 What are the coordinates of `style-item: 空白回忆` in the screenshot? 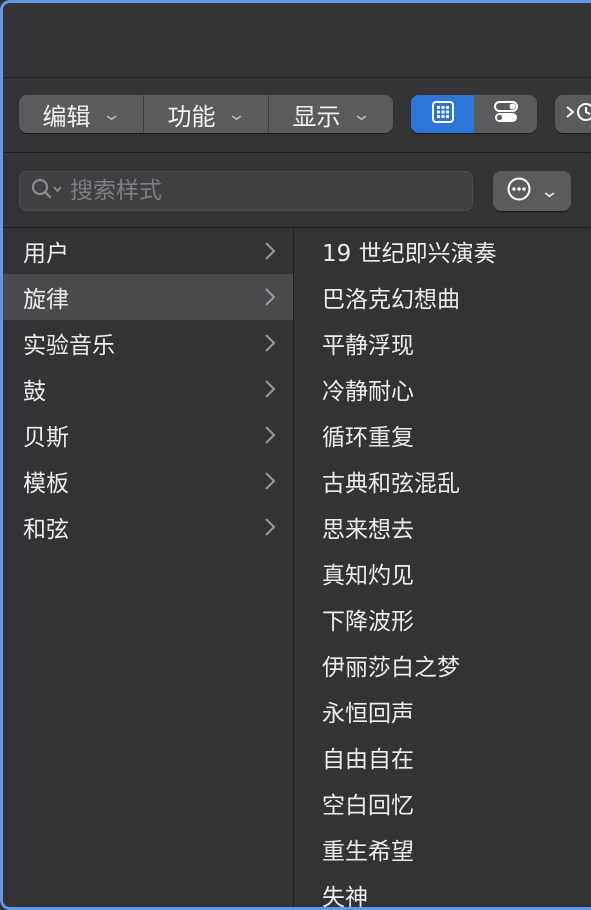 It's located at (442, 803).